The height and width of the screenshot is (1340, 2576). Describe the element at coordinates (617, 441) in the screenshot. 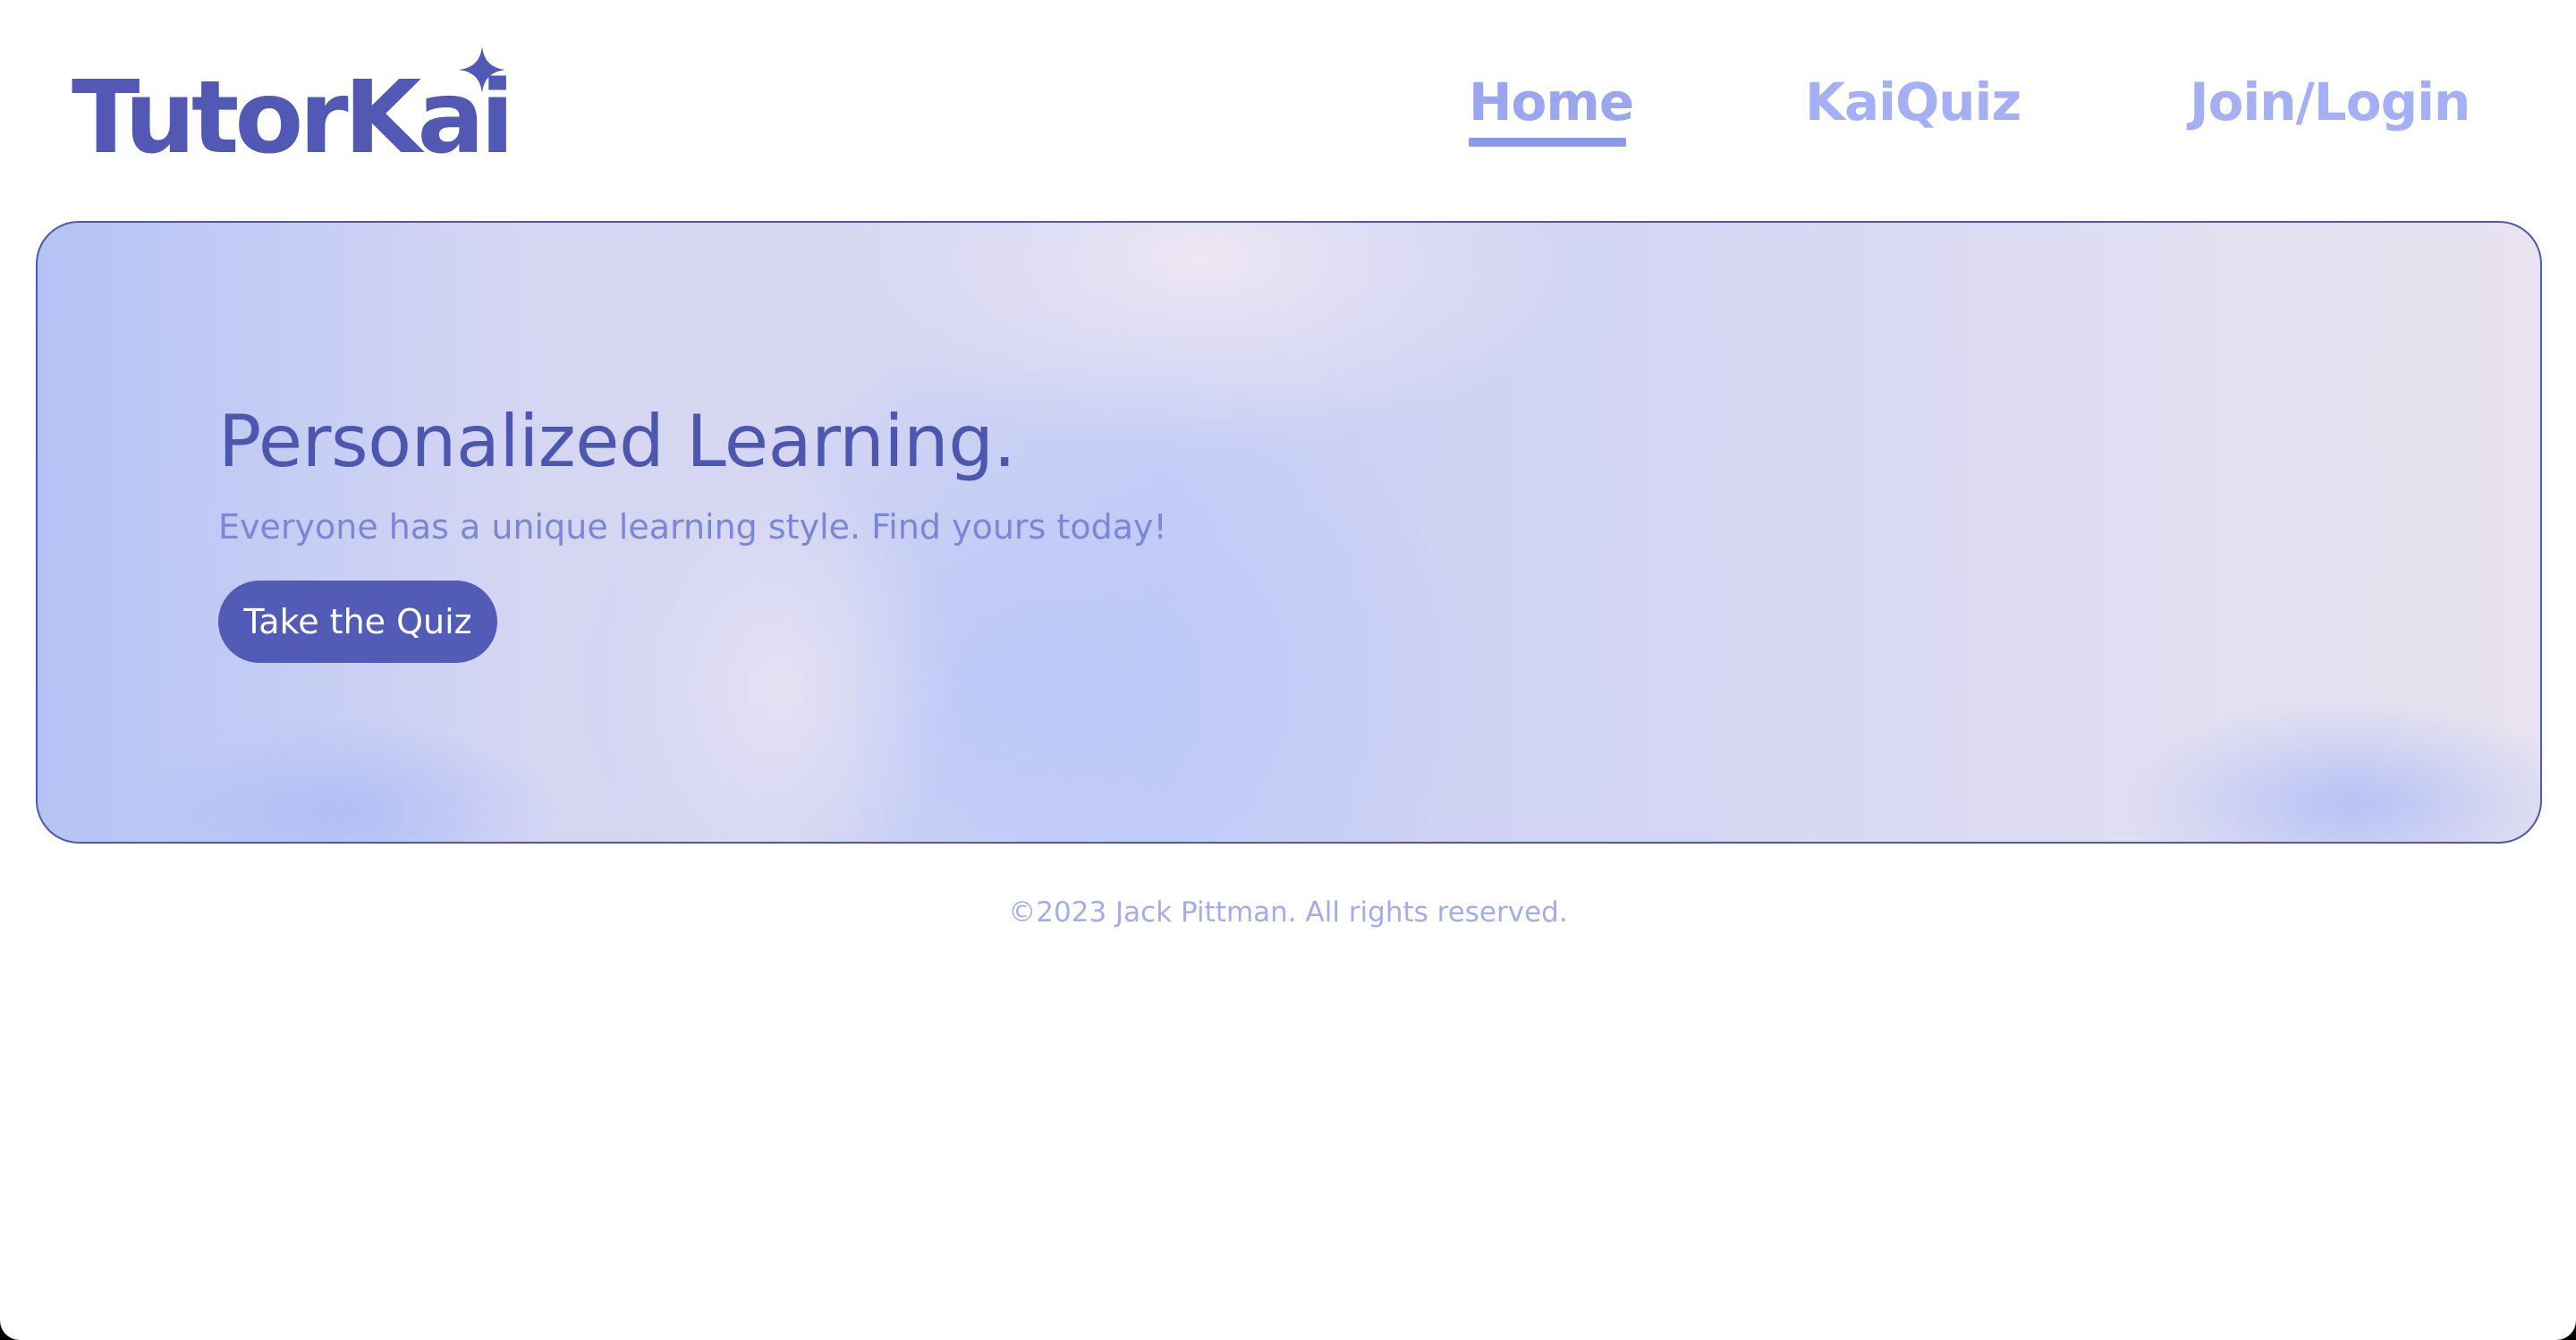

I see `hero-title: Personalized Learning.` at that location.